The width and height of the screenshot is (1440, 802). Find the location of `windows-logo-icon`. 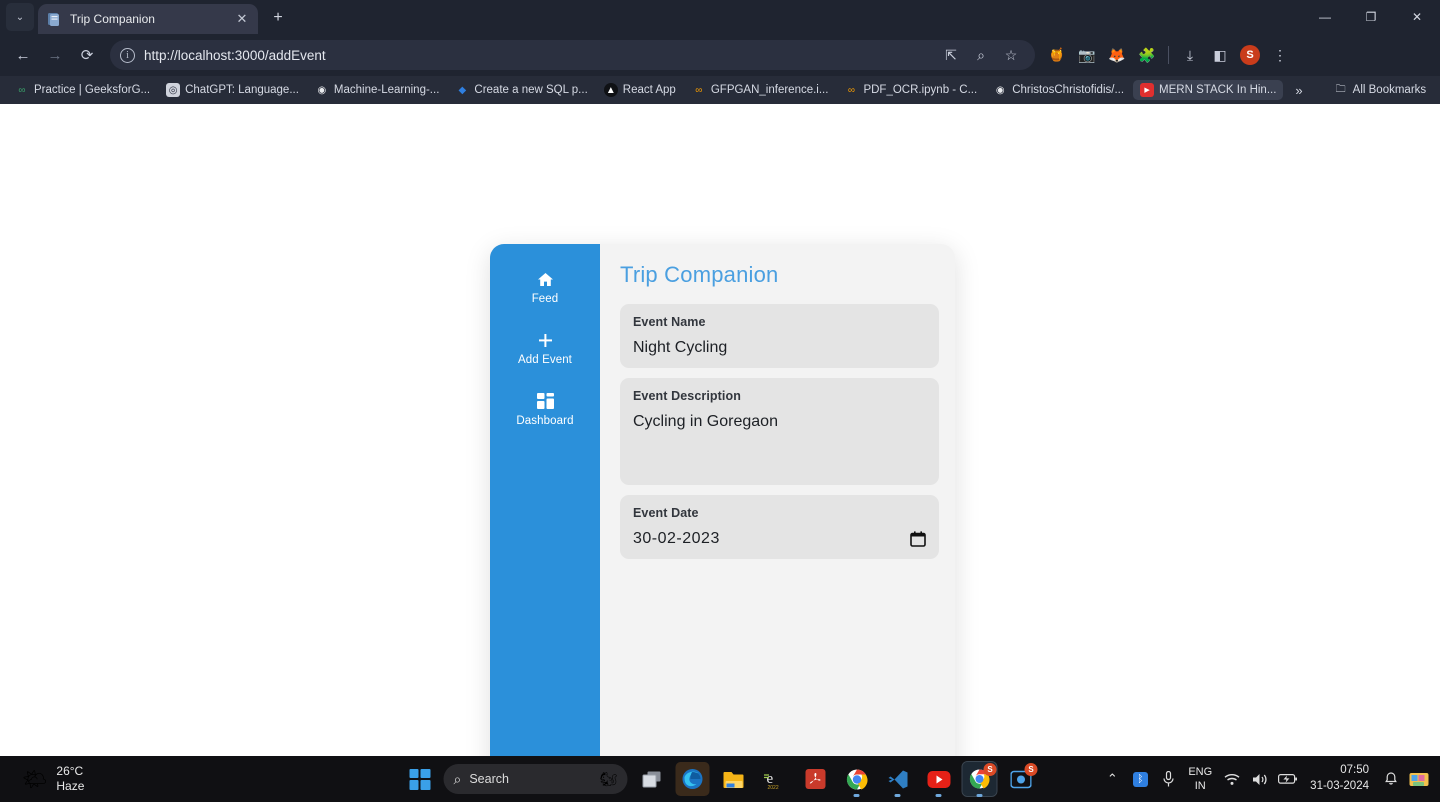

windows-logo-icon is located at coordinates (419, 779).